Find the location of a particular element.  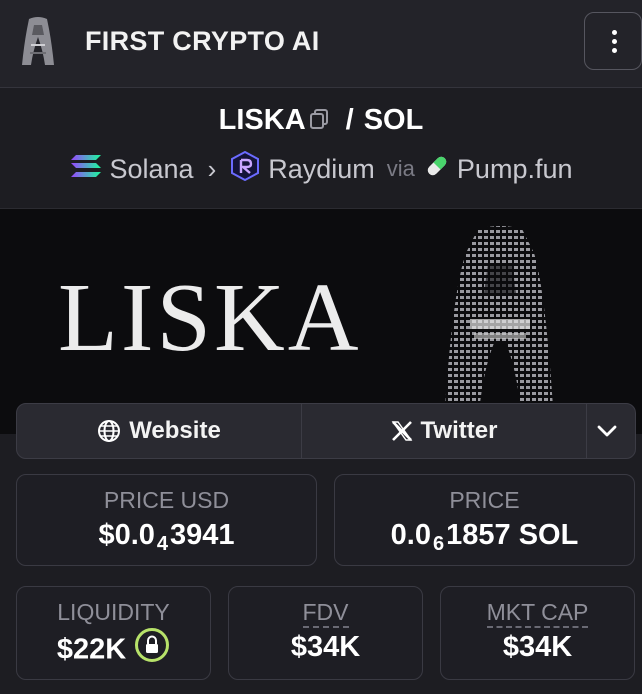

liquidity-label: LIQUIDITY is located at coordinates (113, 612).